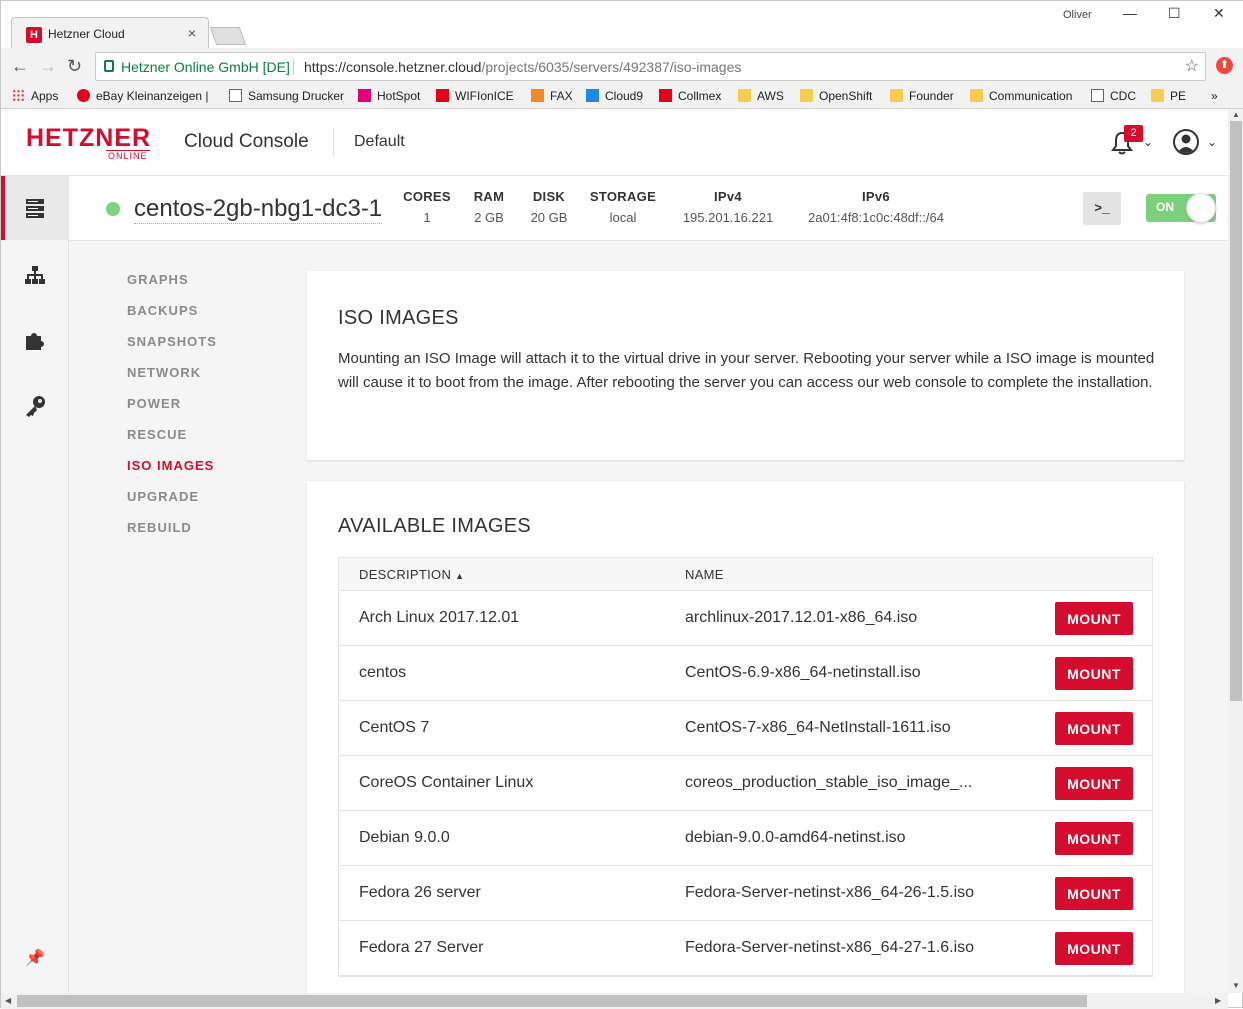 The height and width of the screenshot is (1009, 1243). What do you see at coordinates (35, 960) in the screenshot?
I see `pin-icon: 📌` at bounding box center [35, 960].